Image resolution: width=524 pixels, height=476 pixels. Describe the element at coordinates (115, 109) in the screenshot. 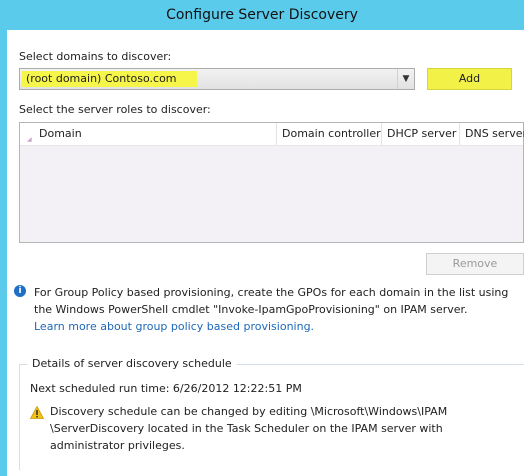

I see `roles-label: Select the server roles to discover:` at that location.